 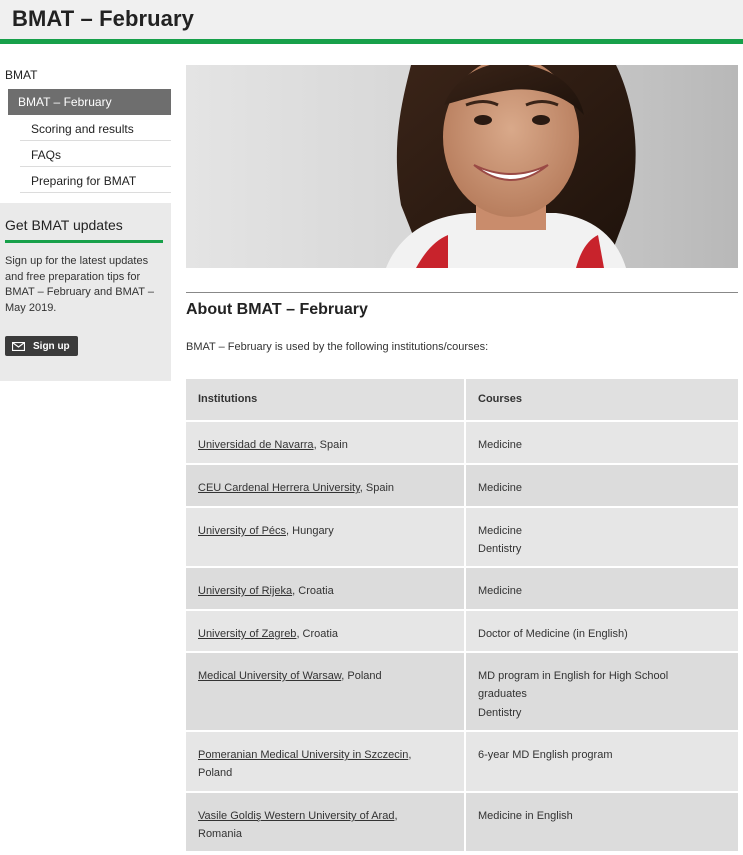 I want to click on institution-cell: Medical University of Warsaw, Poland, so click(x=326, y=692).